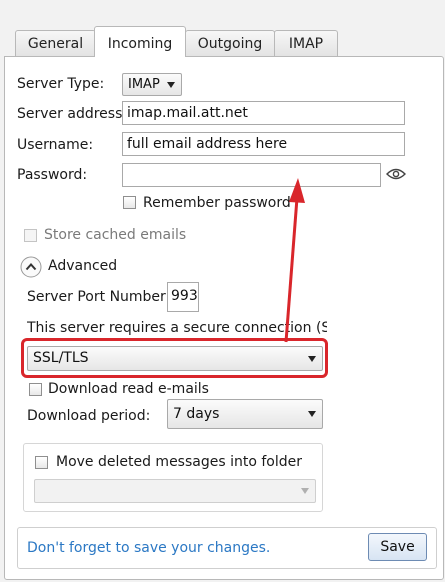 This screenshot has height=582, width=445. I want to click on server-type-select: IMAP, so click(152, 84).